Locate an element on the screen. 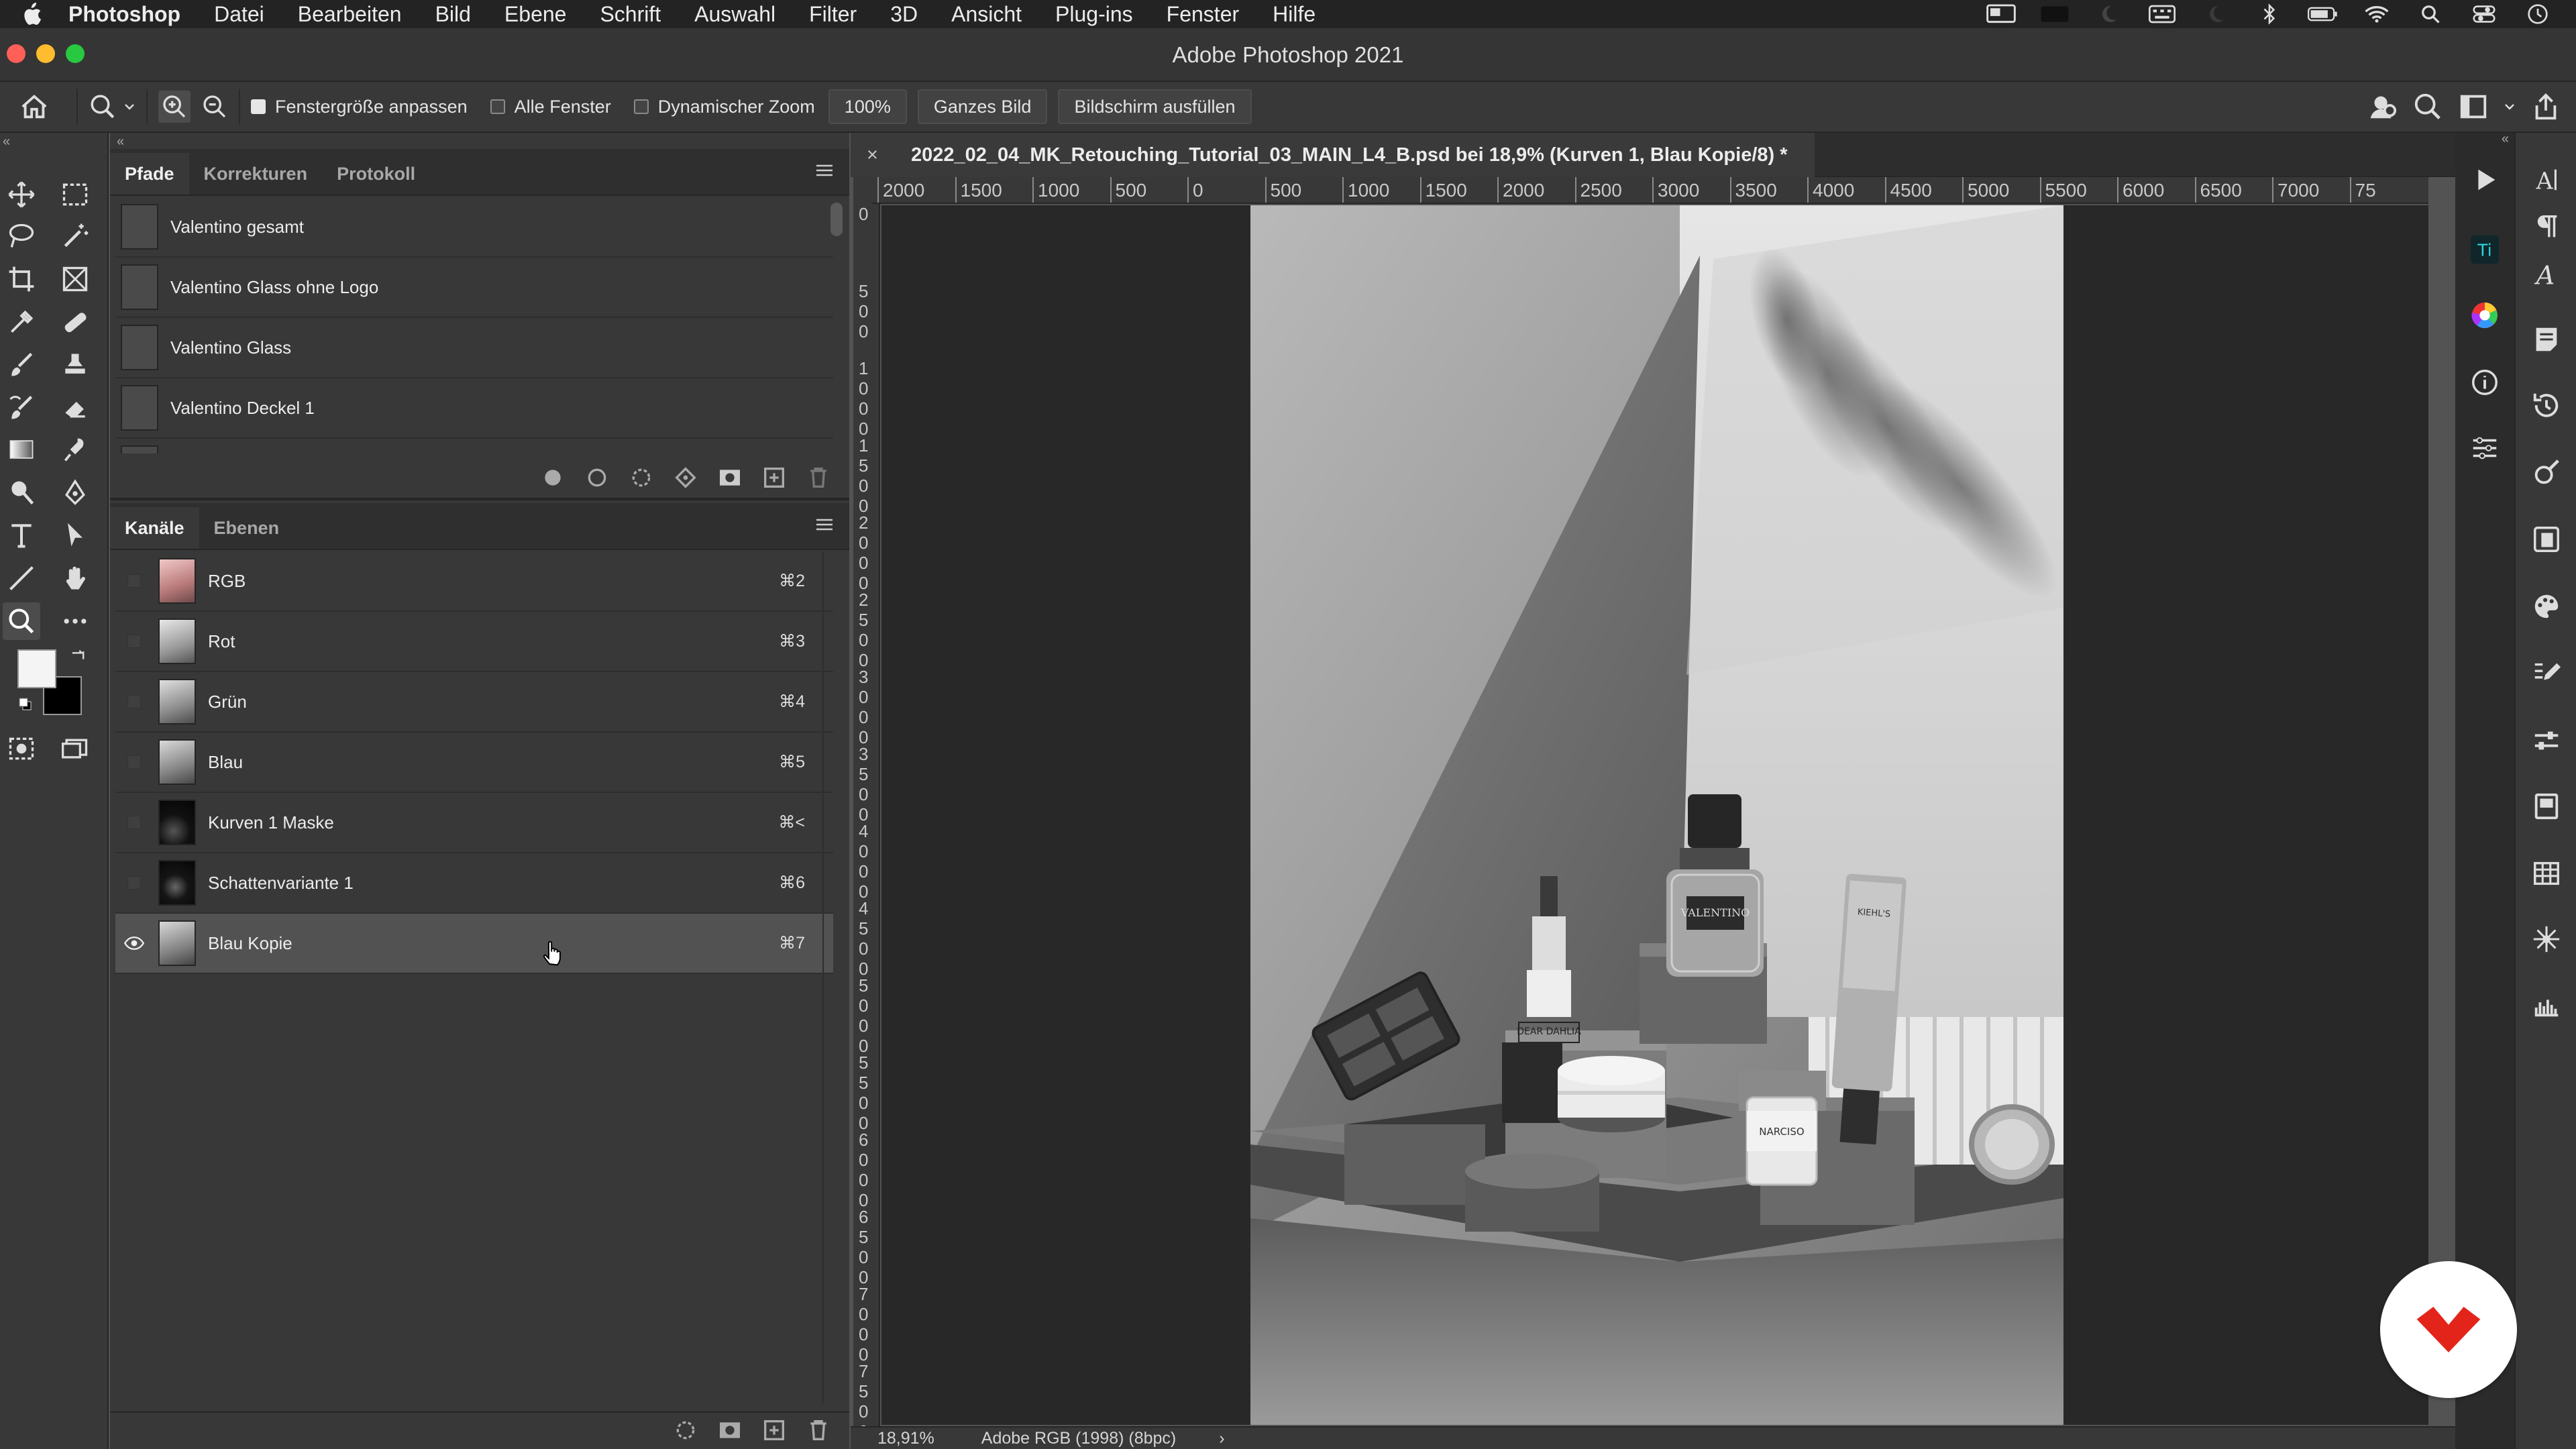 The height and width of the screenshot is (1449, 2576). load-path-selection-icon is located at coordinates (641, 477).